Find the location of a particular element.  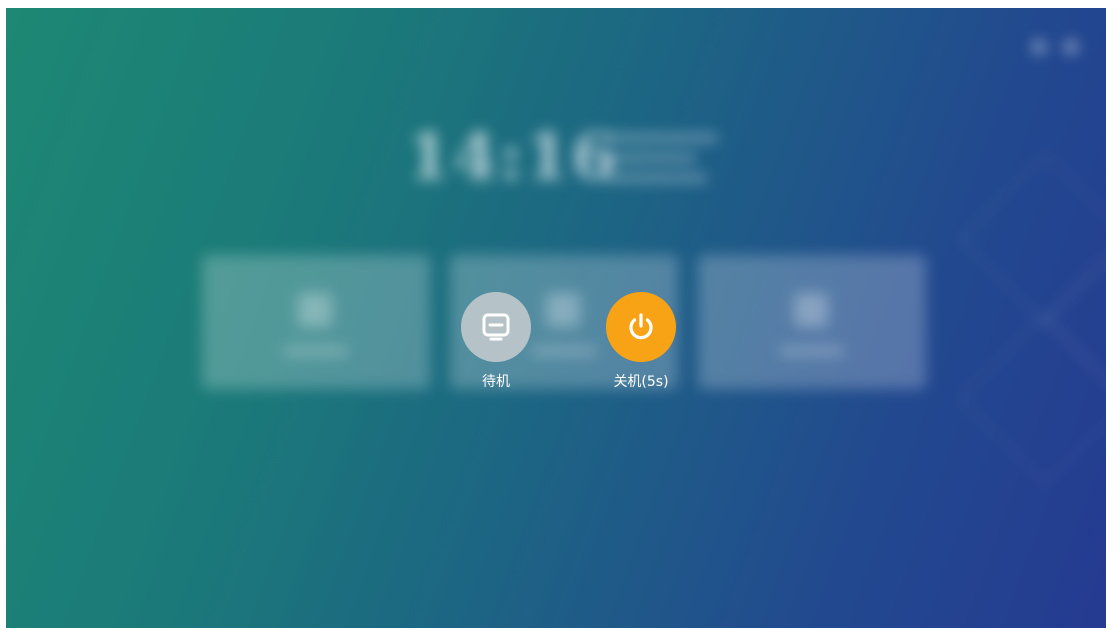

power-dialog: 待机 关机(5s) is located at coordinates (576, 342).